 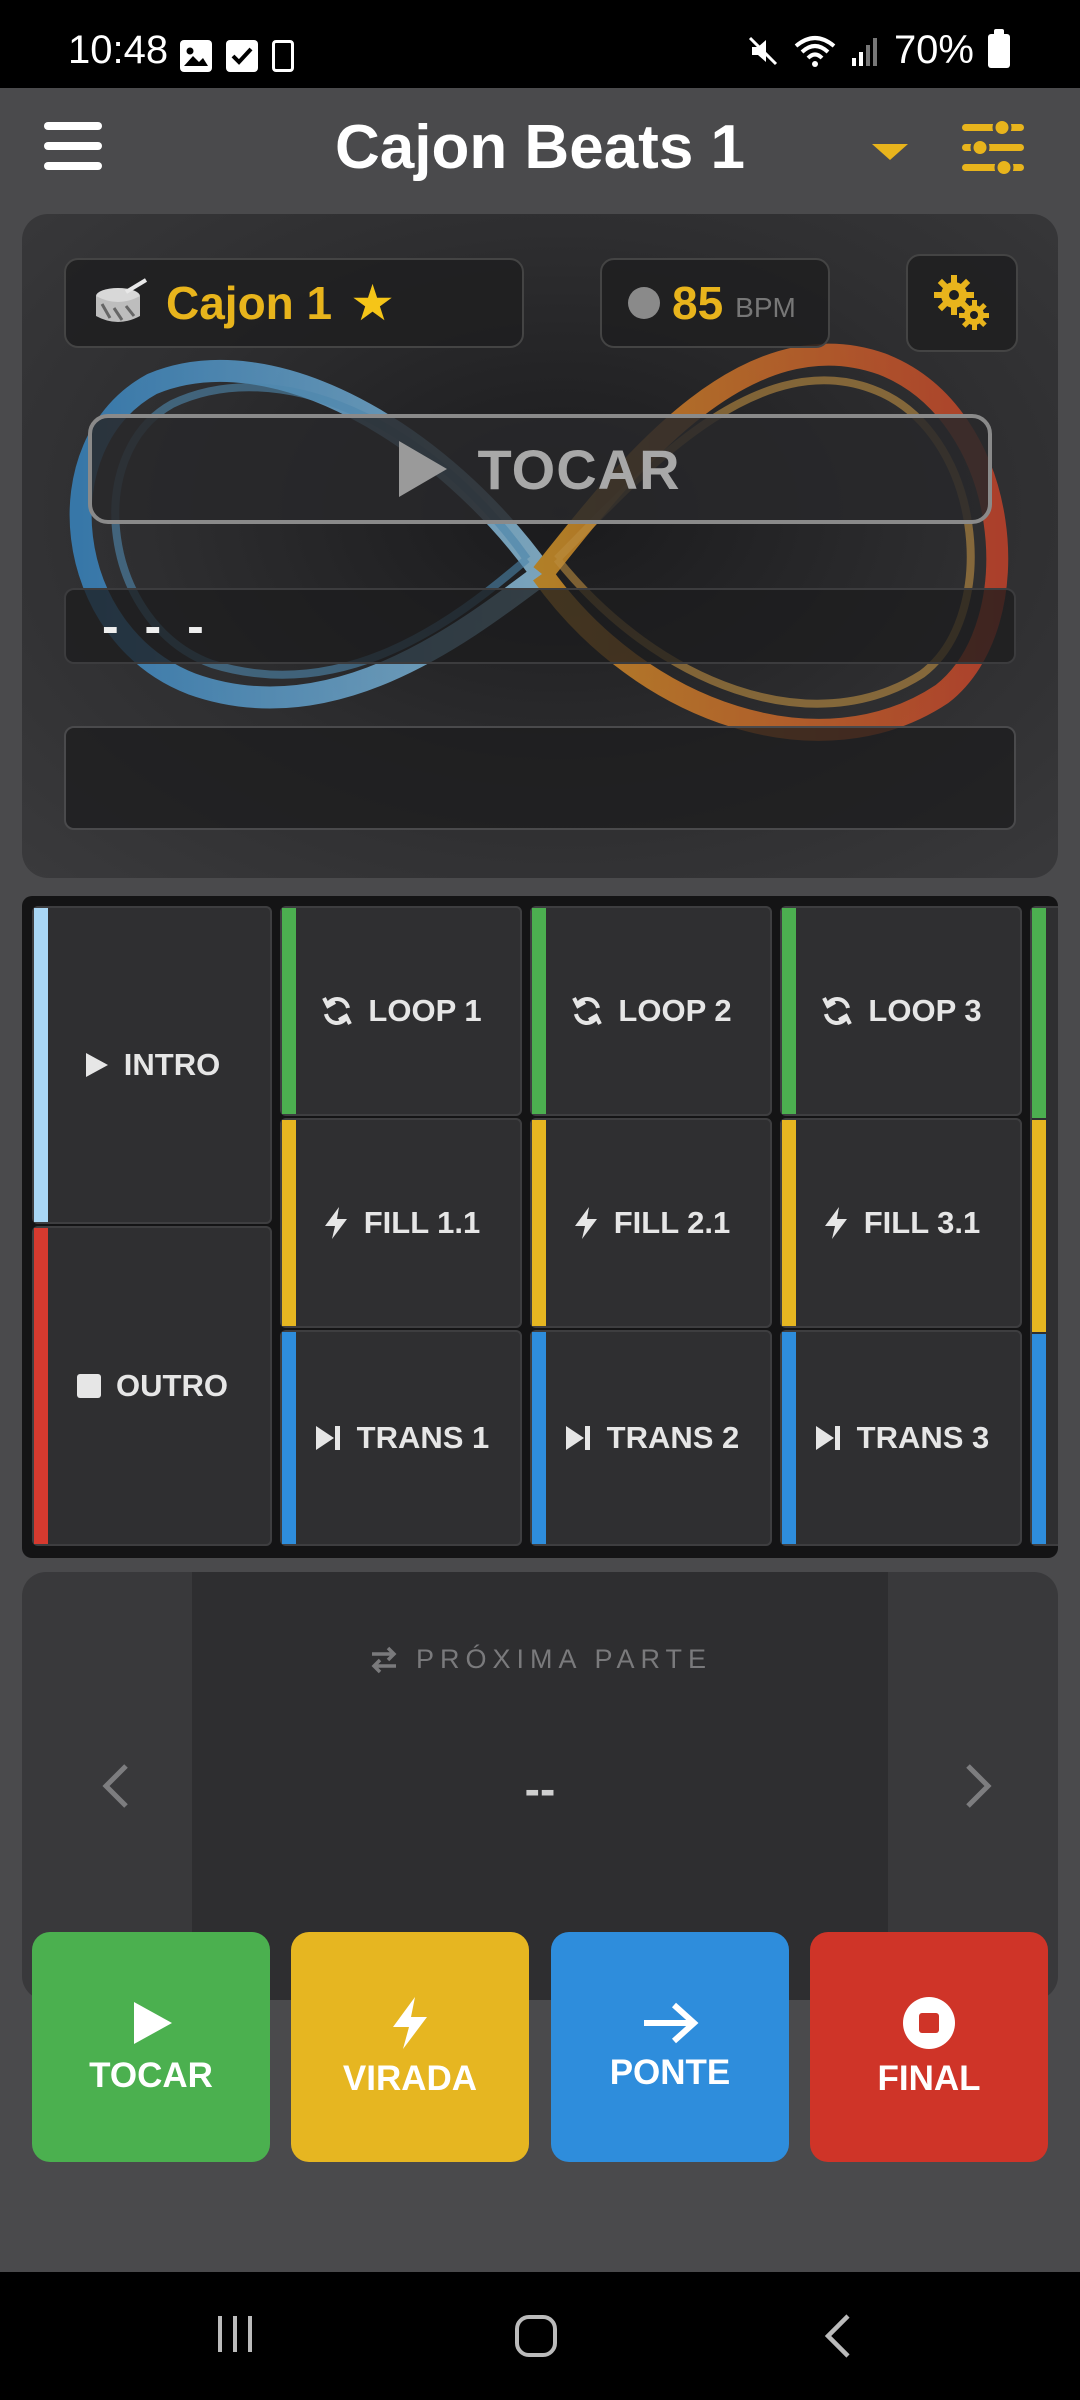 I want to click on arrow-right-icon, so click(x=671, y=2023).